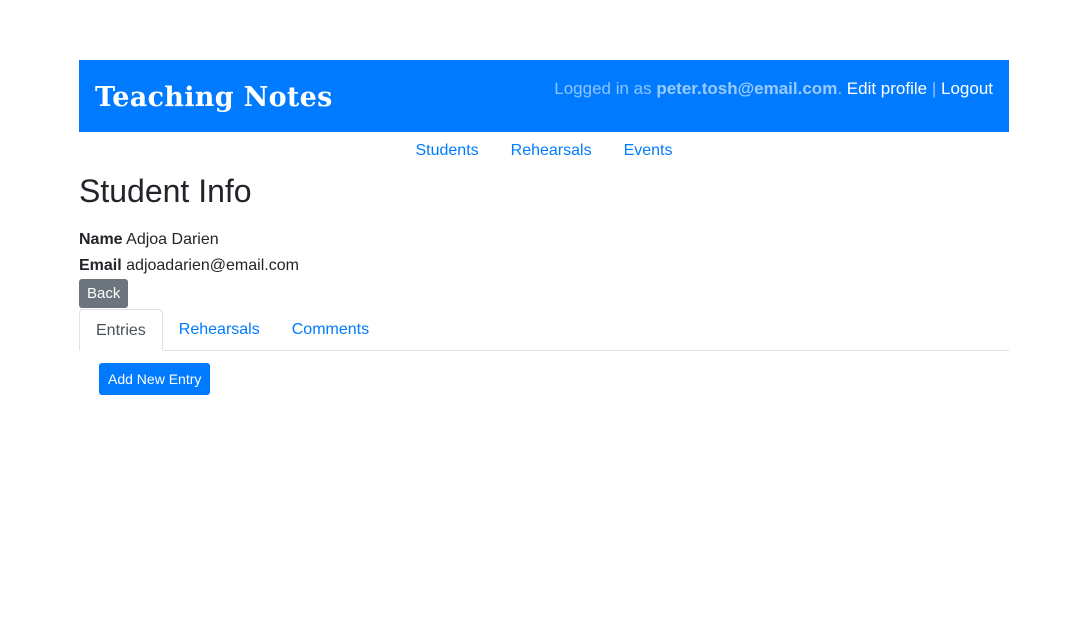 The image size is (1086, 619). I want to click on nav-events: Events, so click(648, 153).